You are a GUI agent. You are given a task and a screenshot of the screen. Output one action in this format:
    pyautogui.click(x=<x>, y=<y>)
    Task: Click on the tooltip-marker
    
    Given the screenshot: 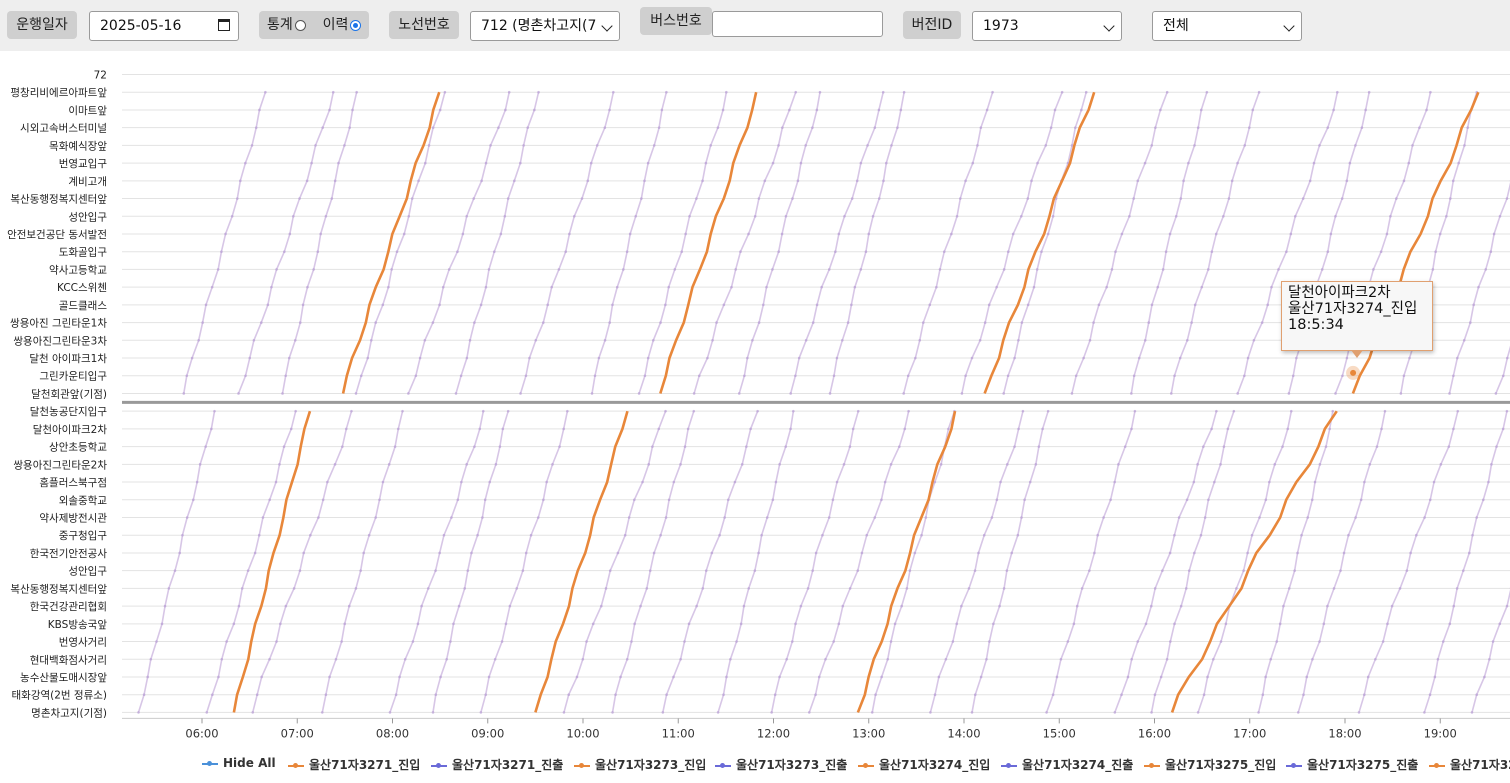 What is the action you would take?
    pyautogui.click(x=1353, y=372)
    